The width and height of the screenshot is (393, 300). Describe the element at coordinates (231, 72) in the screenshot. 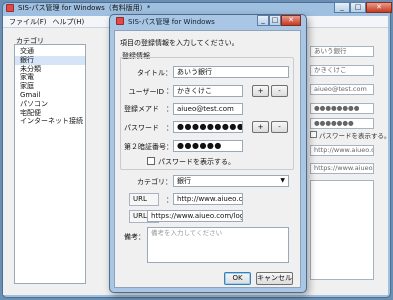

I see `title-input: あいう銀行` at that location.